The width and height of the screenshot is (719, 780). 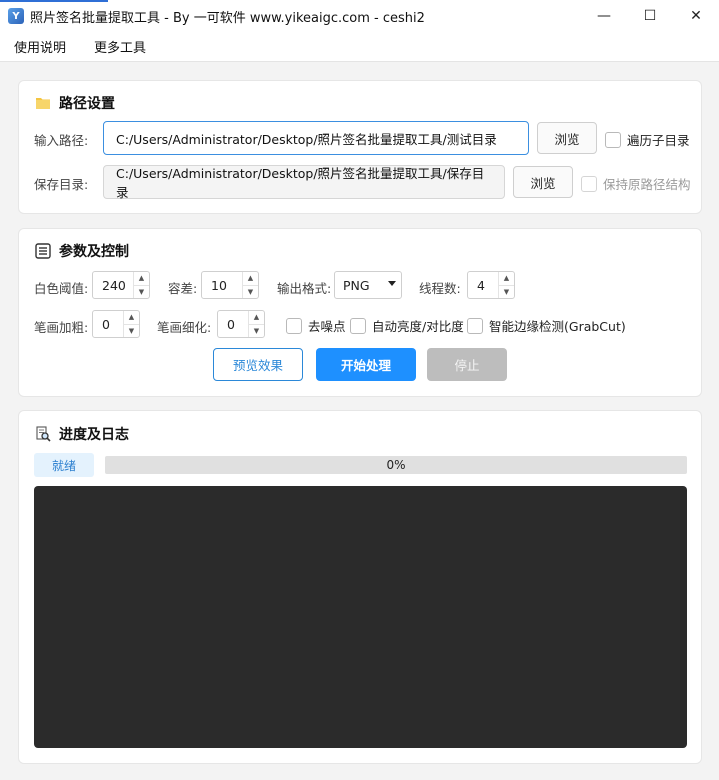 I want to click on denoise-checkbox-box, so click(x=294, y=325).